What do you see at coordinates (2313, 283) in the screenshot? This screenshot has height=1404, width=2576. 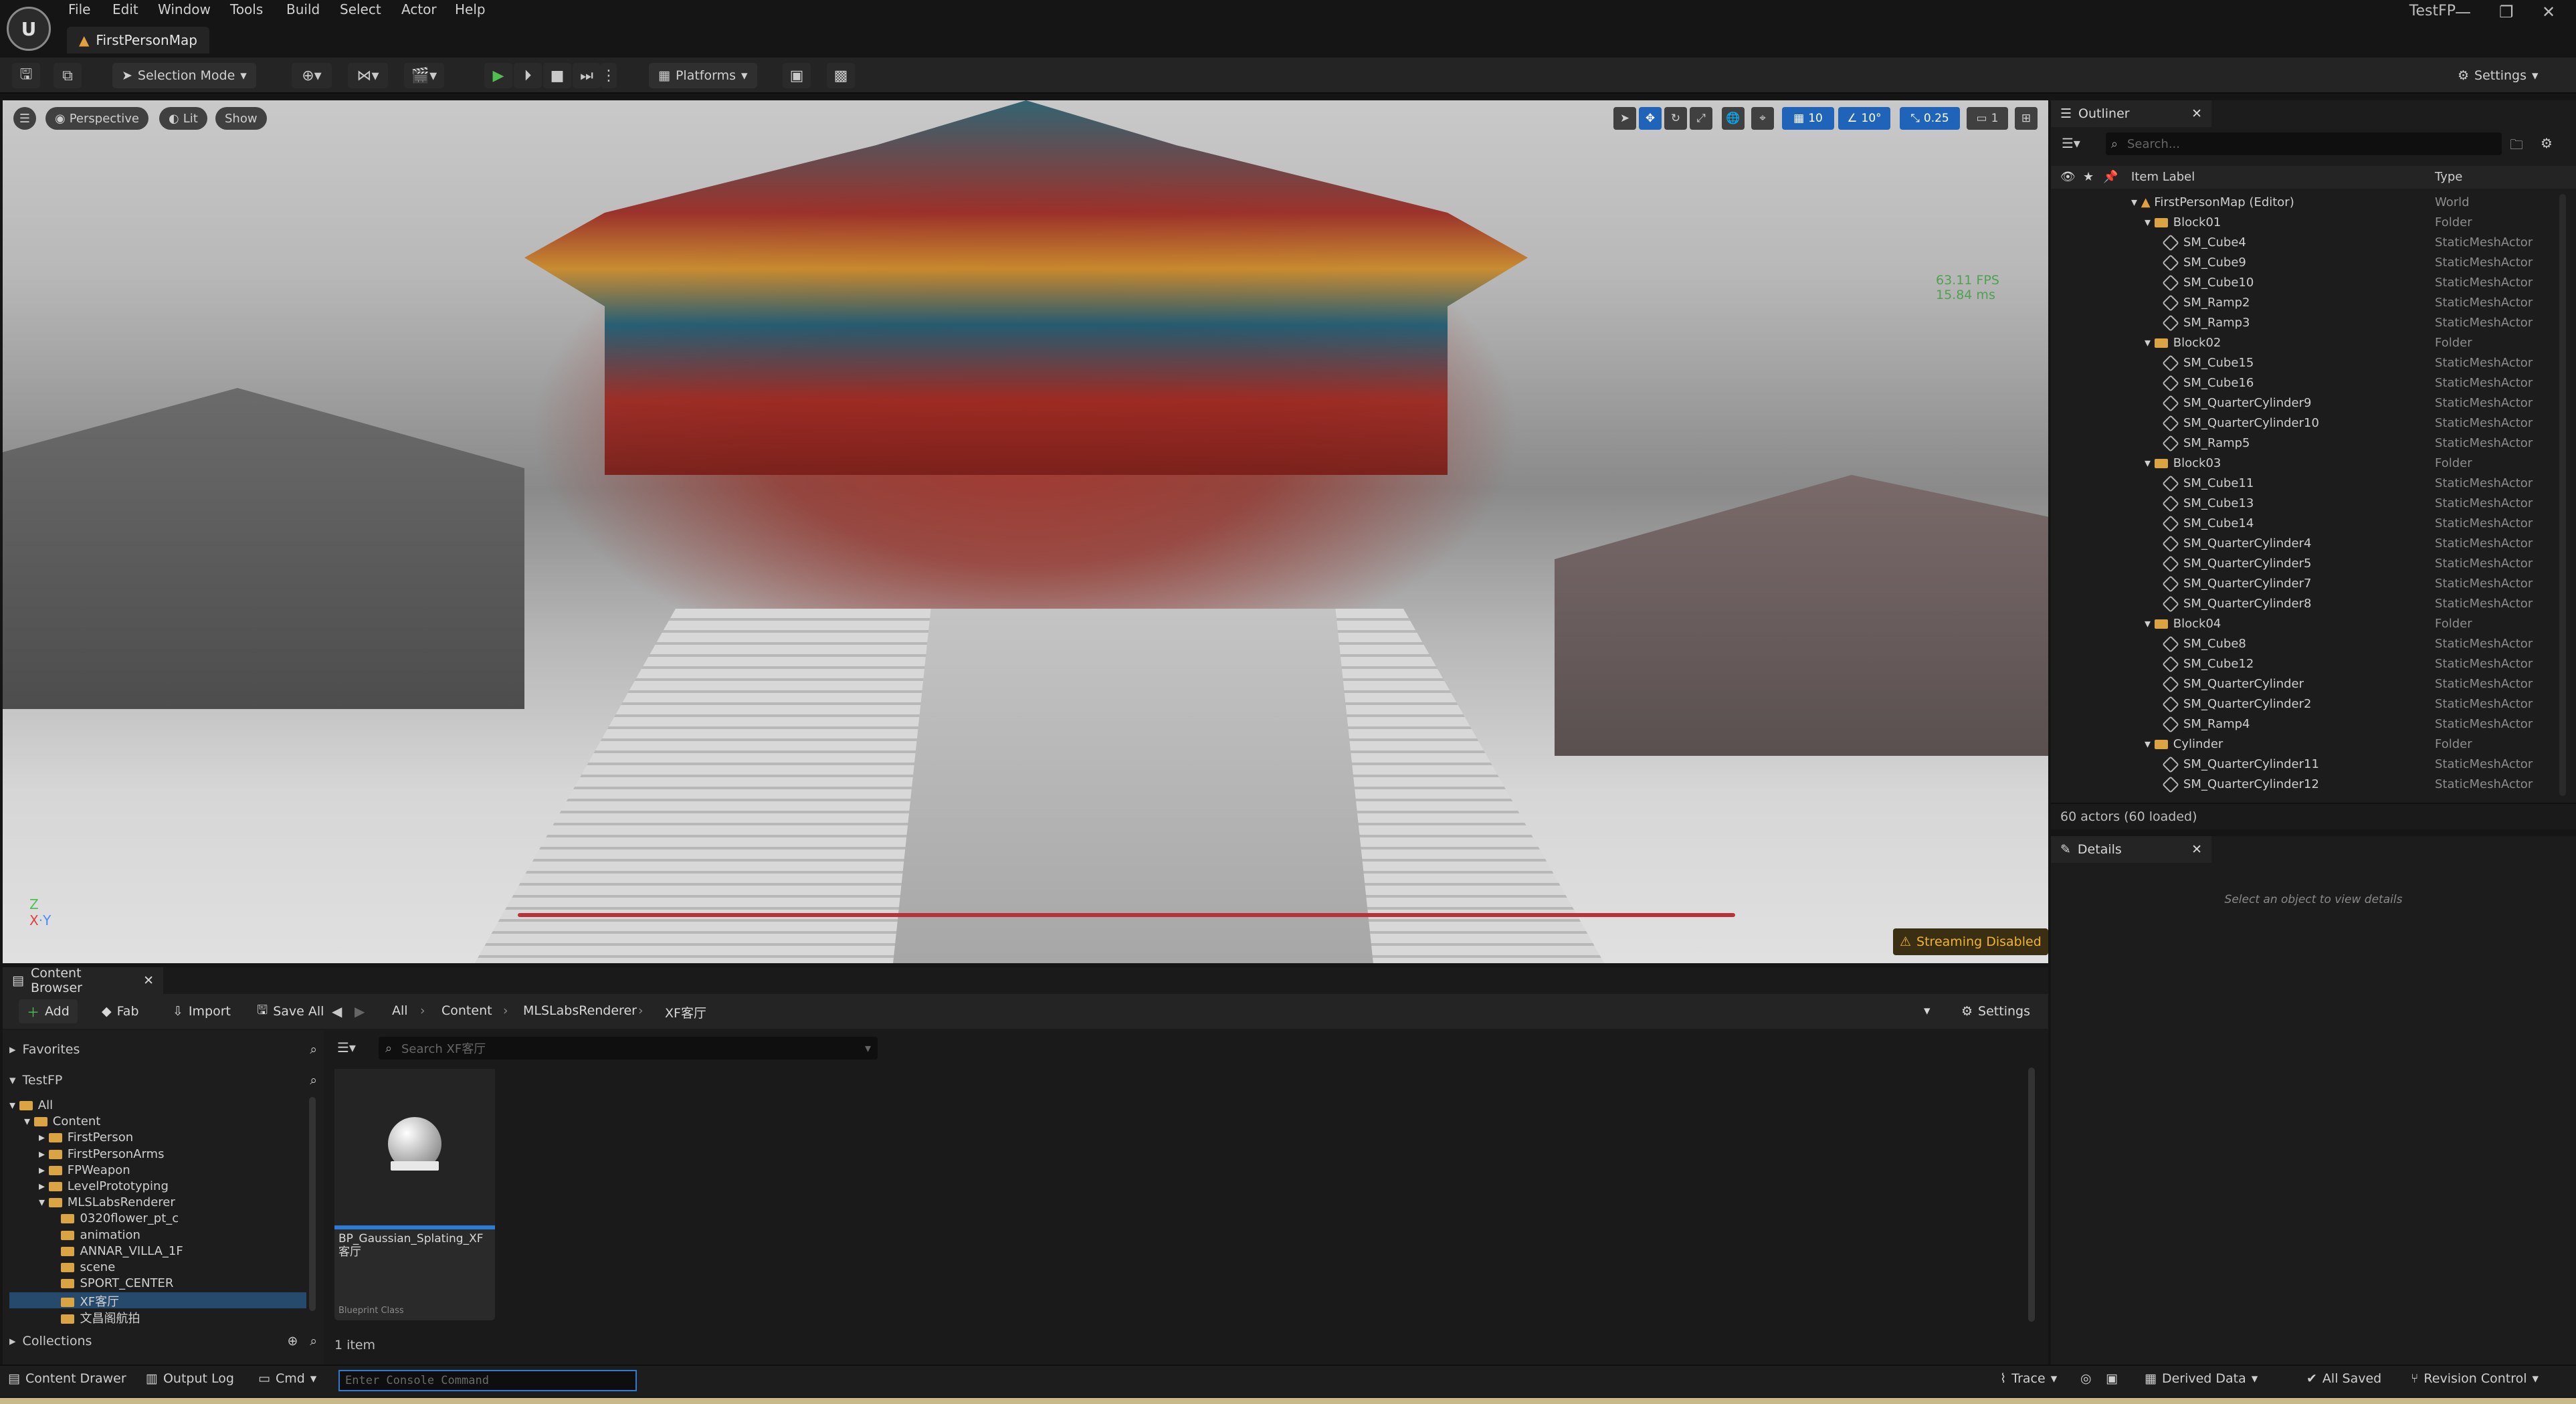 I see `outliner-row: SM_Cube10 StaticMeshActor` at bounding box center [2313, 283].